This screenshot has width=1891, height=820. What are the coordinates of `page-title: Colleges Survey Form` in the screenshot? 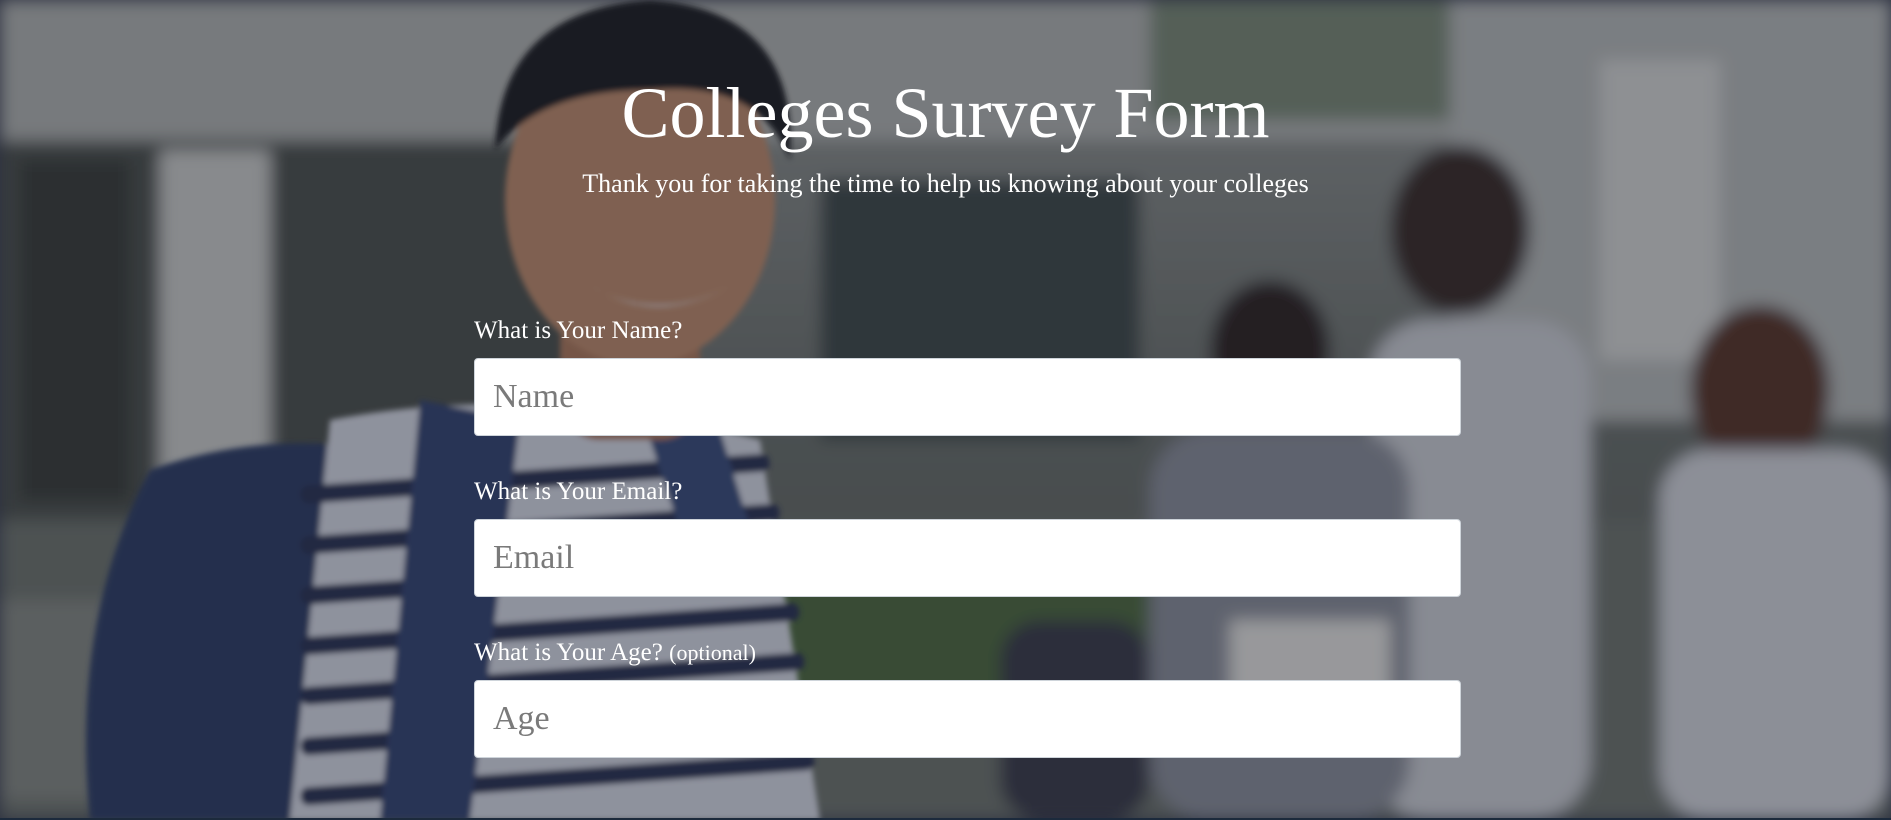 It's located at (945, 113).